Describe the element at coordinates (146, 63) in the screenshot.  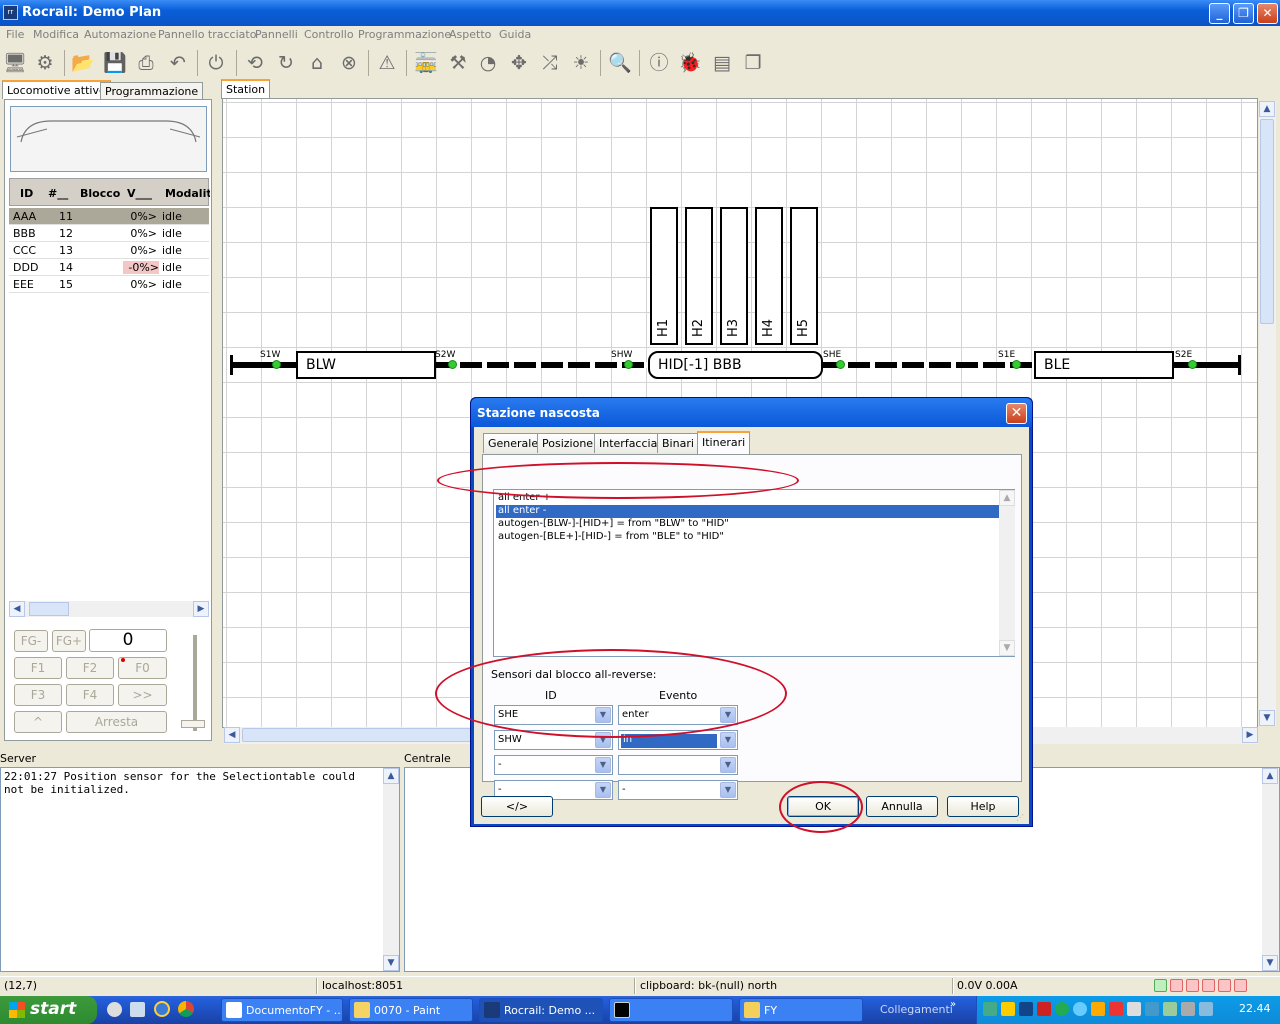
I see `print-icon: ⎙` at that location.